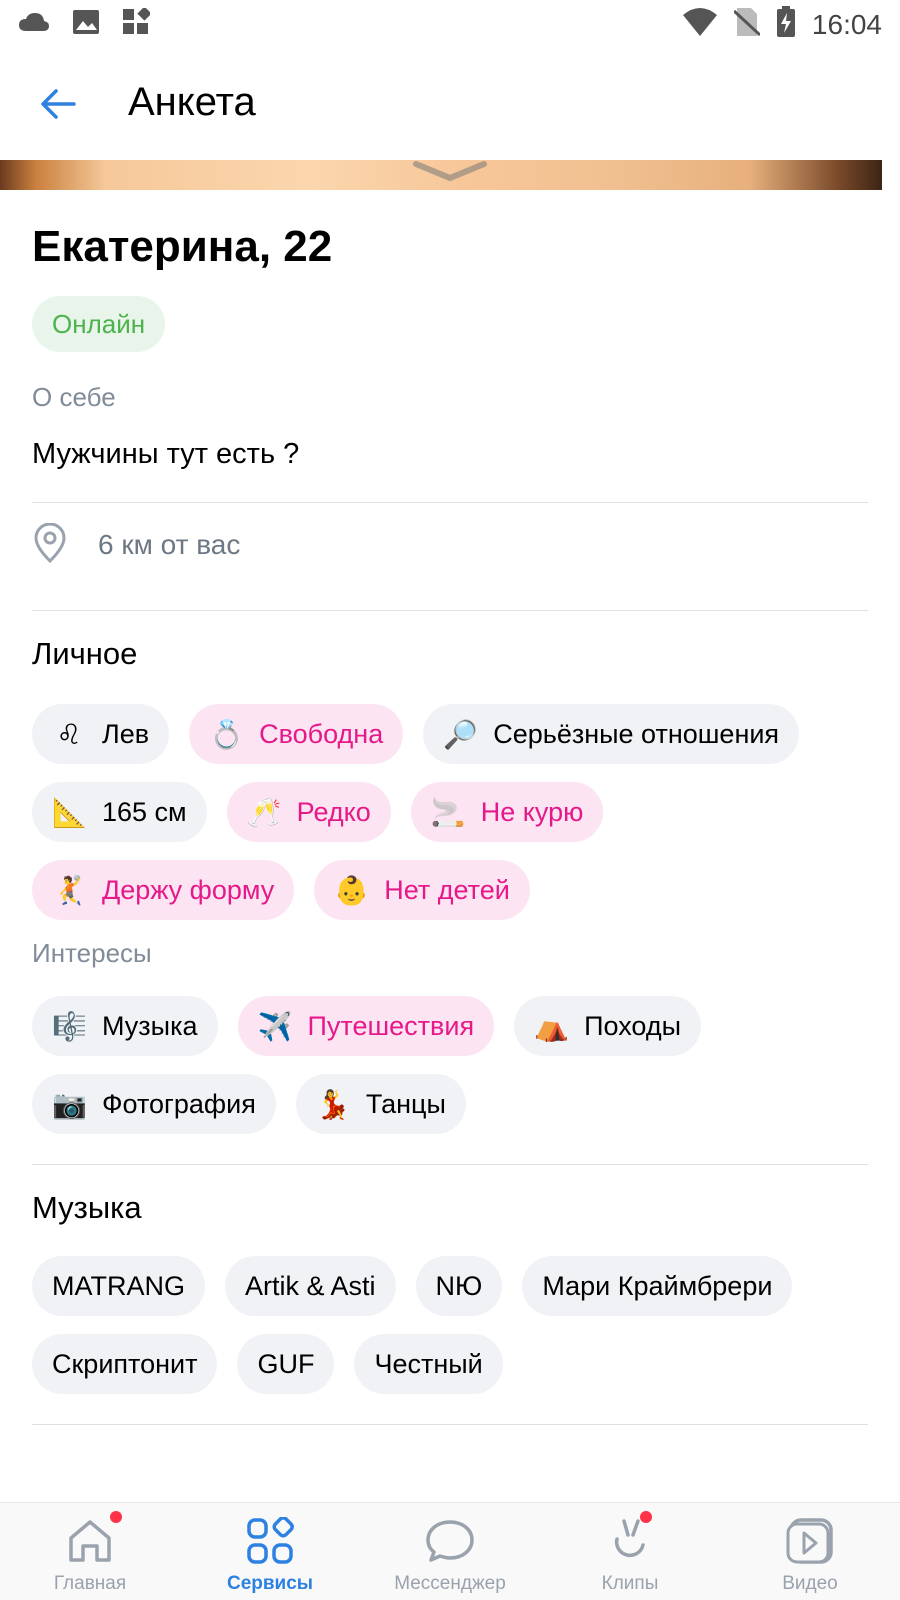 The width and height of the screenshot is (900, 1600). I want to click on chip-artist: GUF, so click(286, 1364).